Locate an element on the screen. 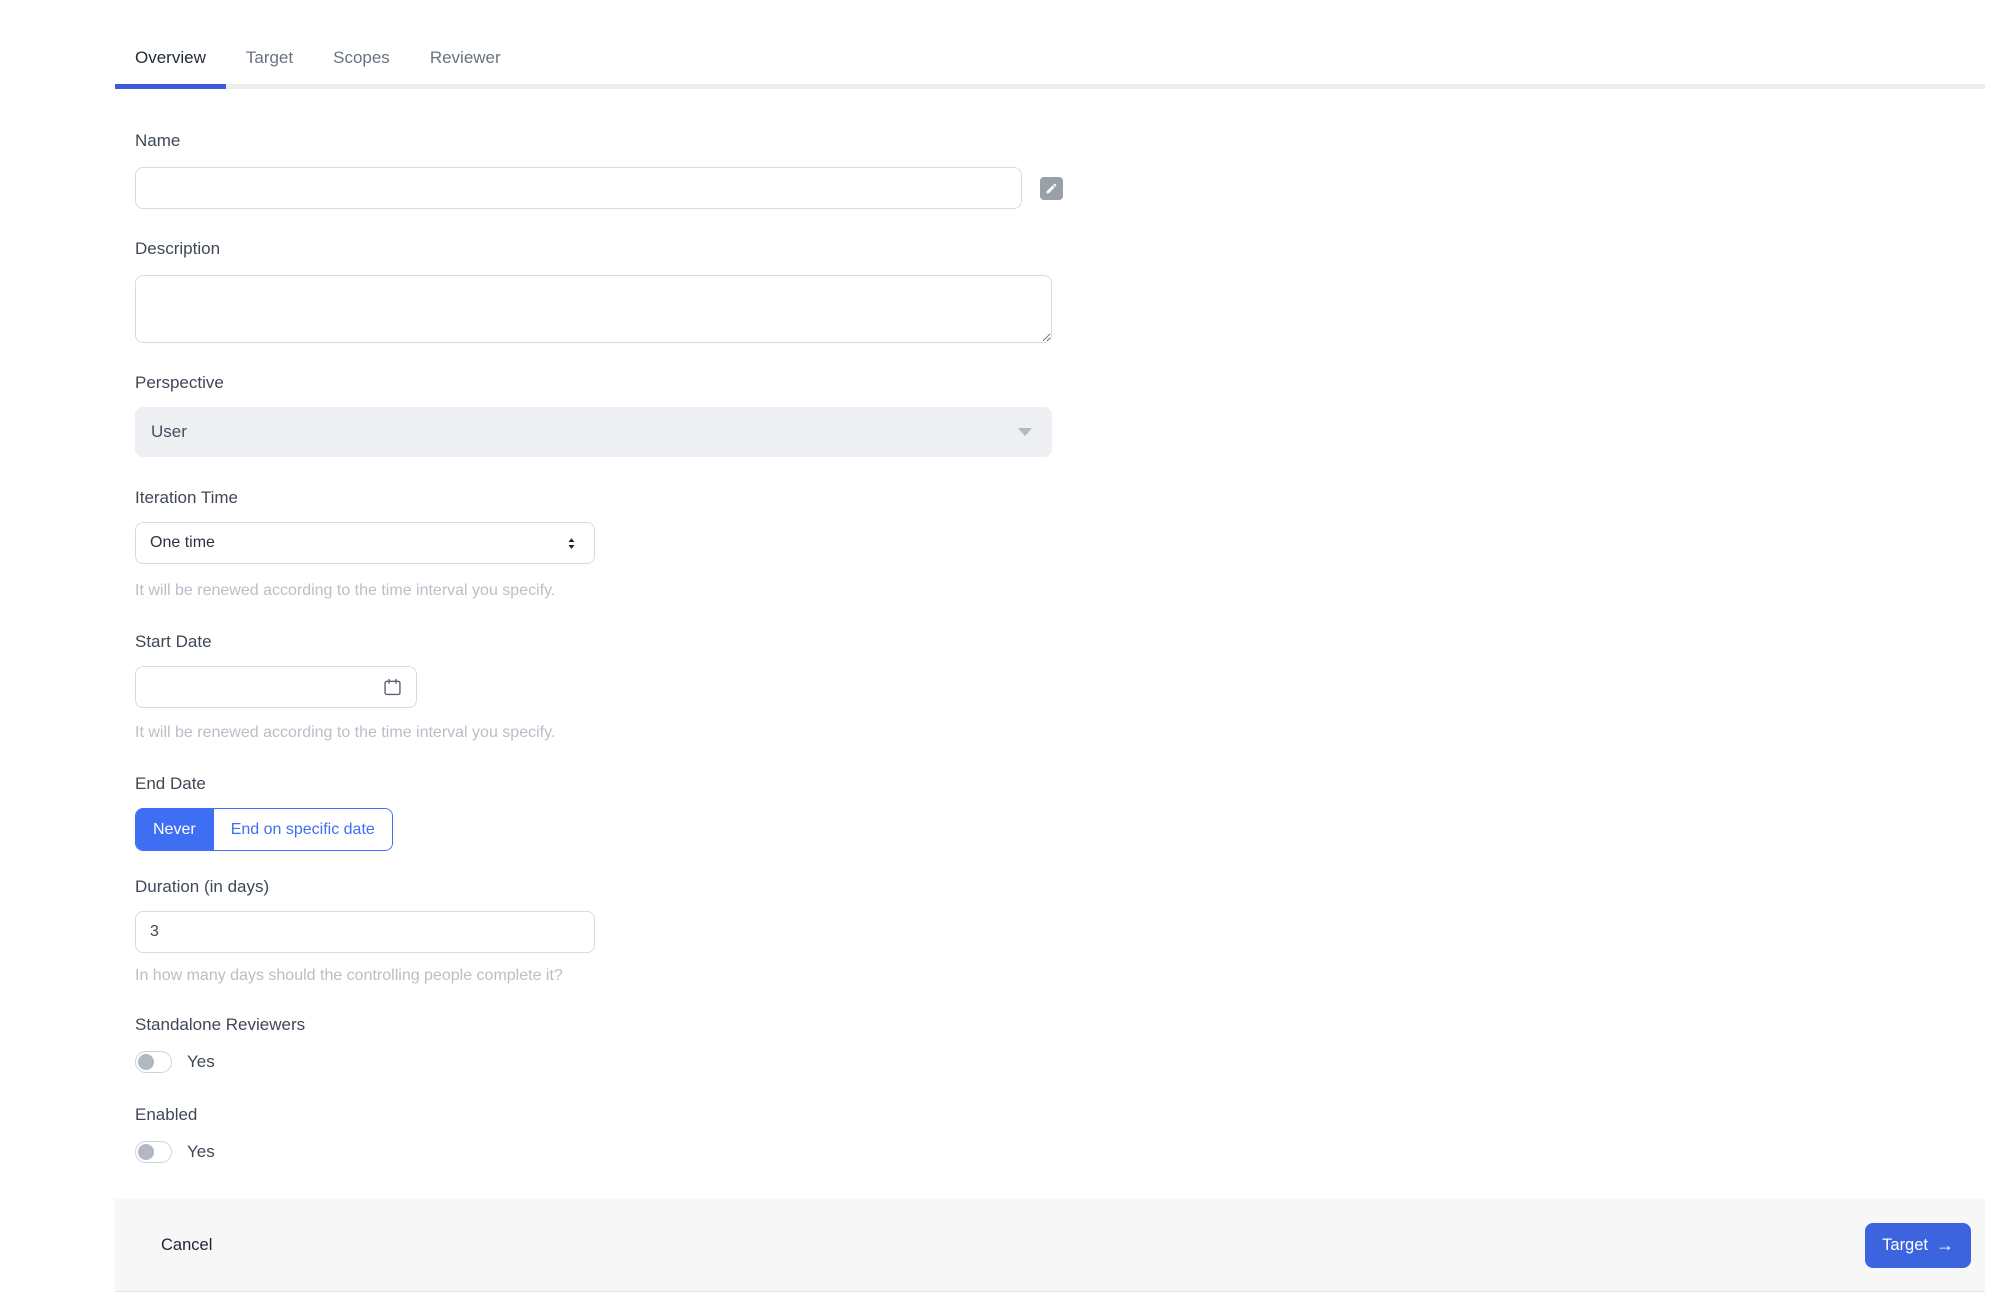 The height and width of the screenshot is (1304, 2002). edit-name-button is located at coordinates (1051, 188).